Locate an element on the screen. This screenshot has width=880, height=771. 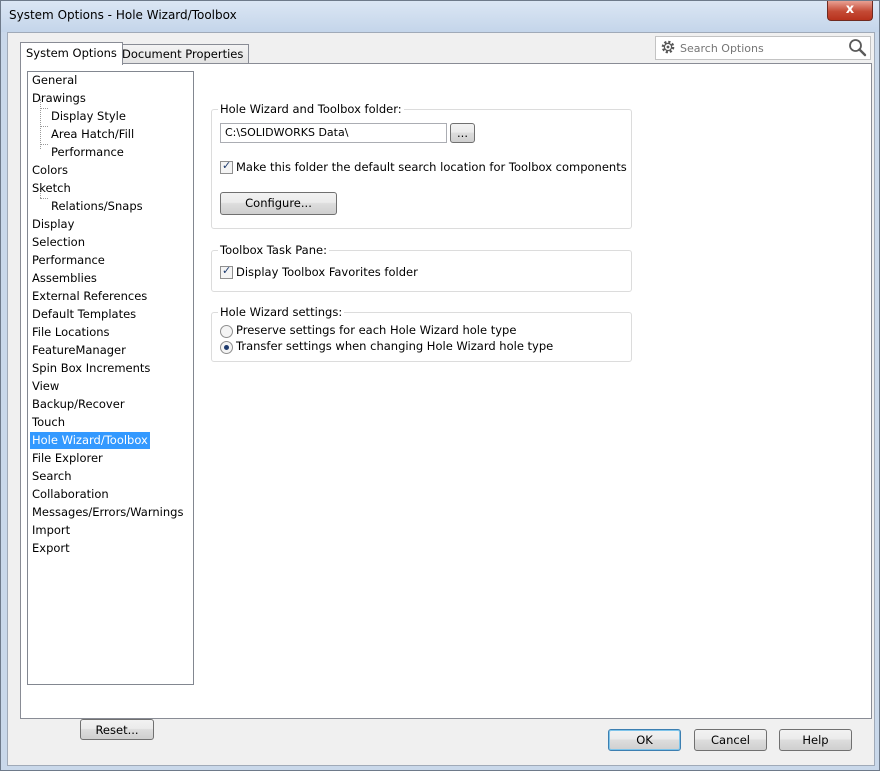
tree-item-messages-errors-warnings: Messages/Errors/Warnings is located at coordinates (107, 512).